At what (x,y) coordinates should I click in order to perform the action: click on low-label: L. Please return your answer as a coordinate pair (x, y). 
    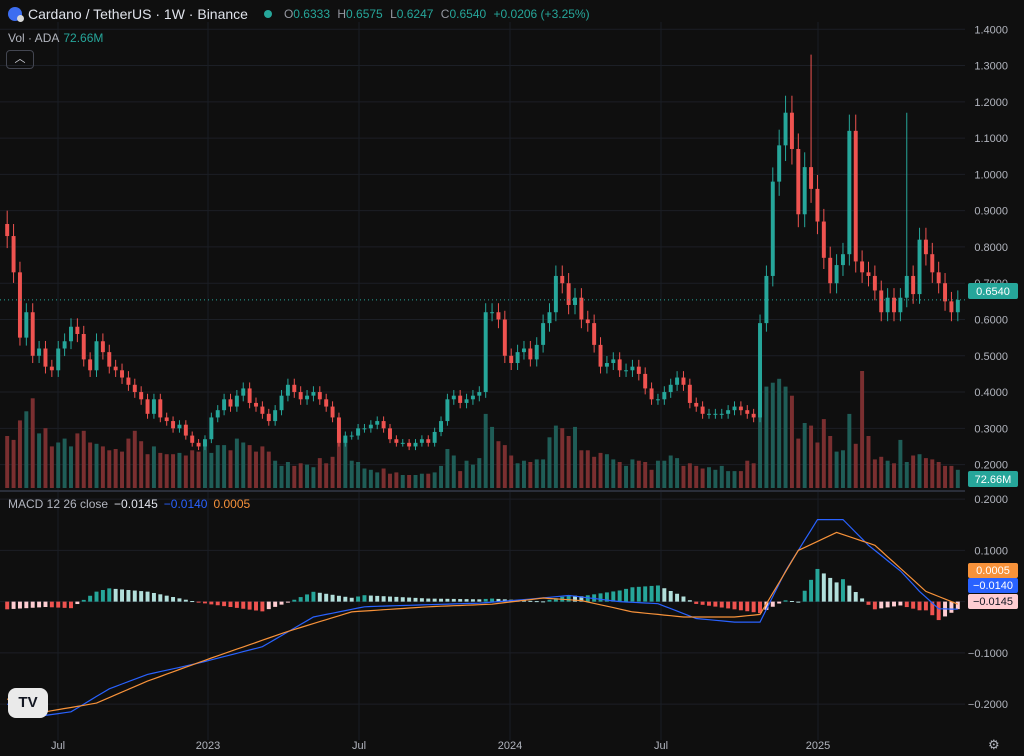
    Looking at the image, I should click on (393, 14).